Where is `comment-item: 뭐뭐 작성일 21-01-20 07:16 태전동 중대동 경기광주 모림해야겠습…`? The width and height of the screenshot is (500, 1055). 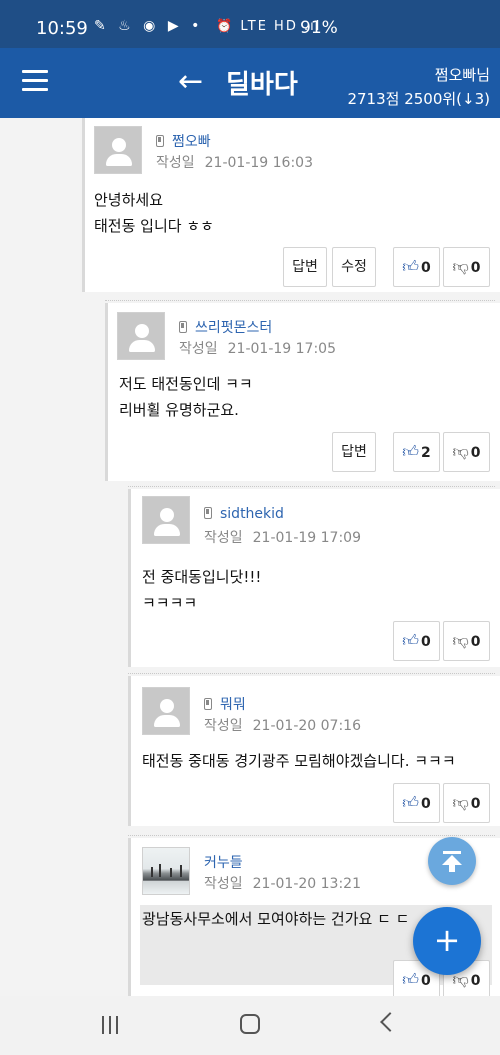 comment-item: 뭐뭐 작성일 21-01-20 07:16 태전동 중대동 경기광주 모림해야겠습… is located at coordinates (314, 751).